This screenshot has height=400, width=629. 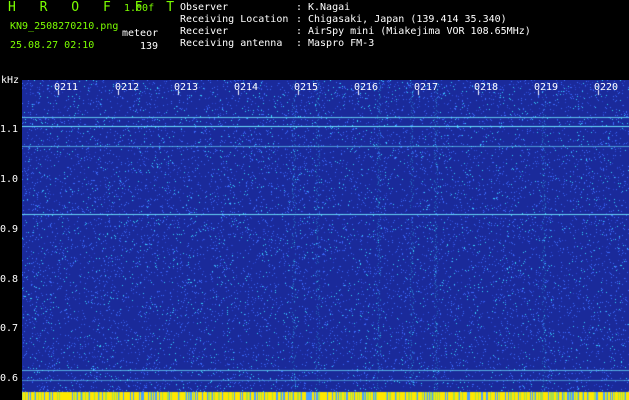 I want to click on y-tick-0-8: 0.8, so click(x=9, y=279).